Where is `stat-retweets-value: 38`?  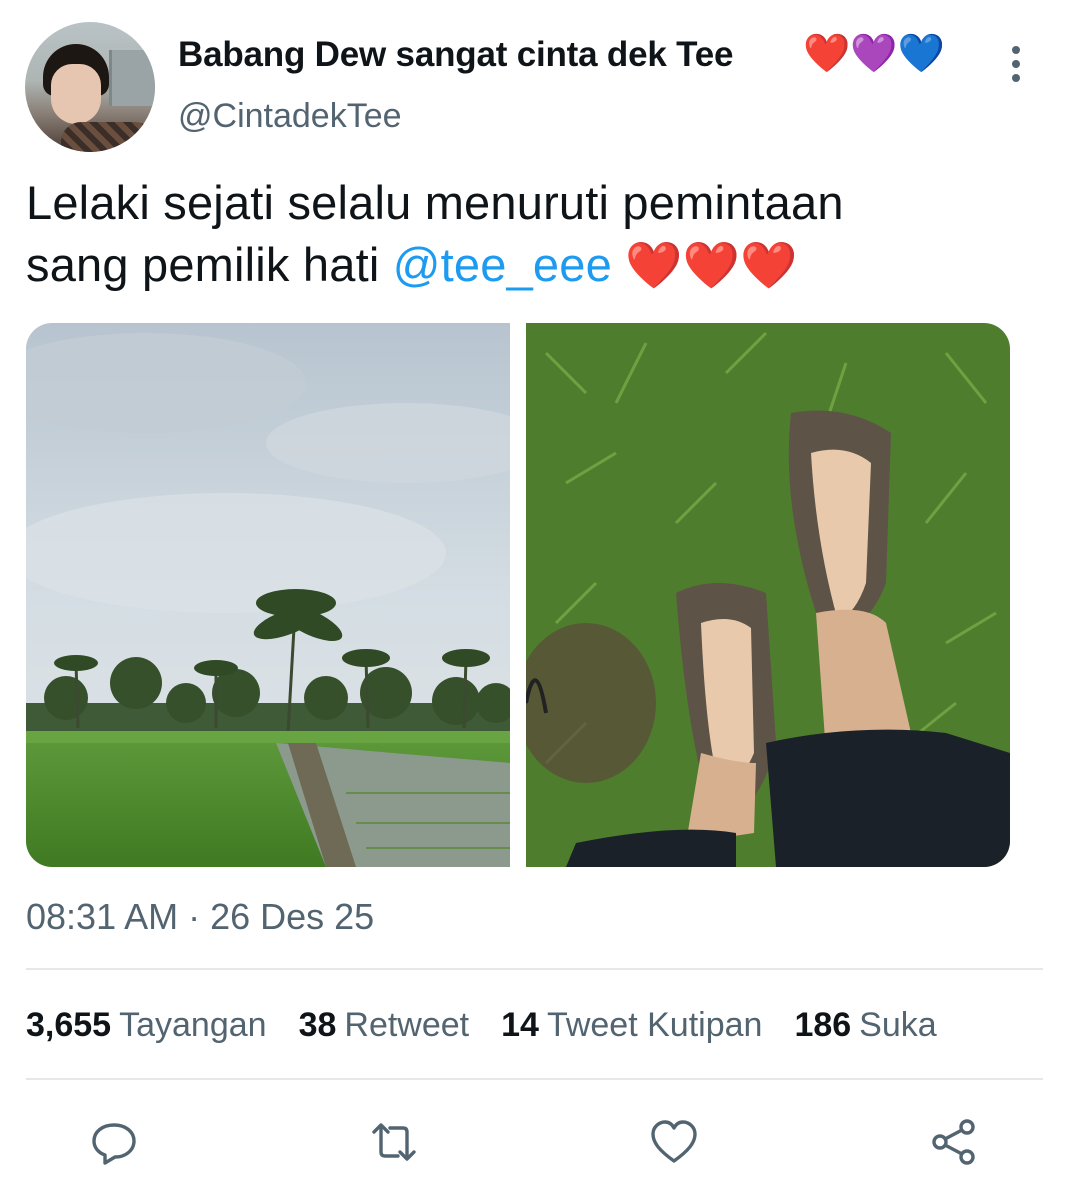 stat-retweets-value: 38 is located at coordinates (317, 1025).